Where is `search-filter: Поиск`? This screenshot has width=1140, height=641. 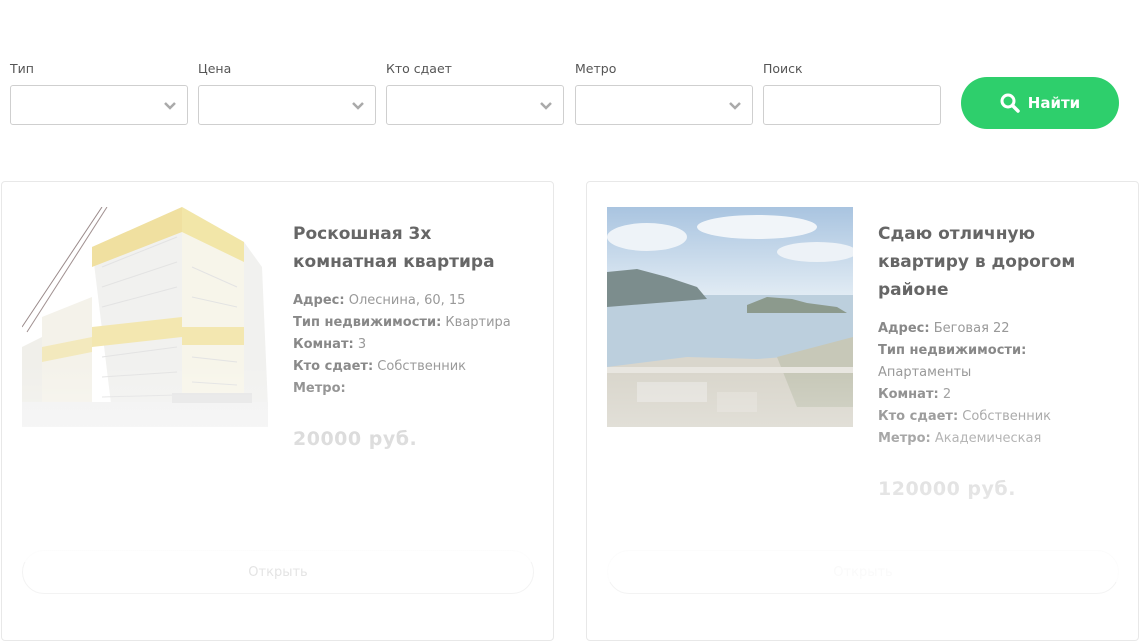 search-filter: Поиск is located at coordinates (852, 92).